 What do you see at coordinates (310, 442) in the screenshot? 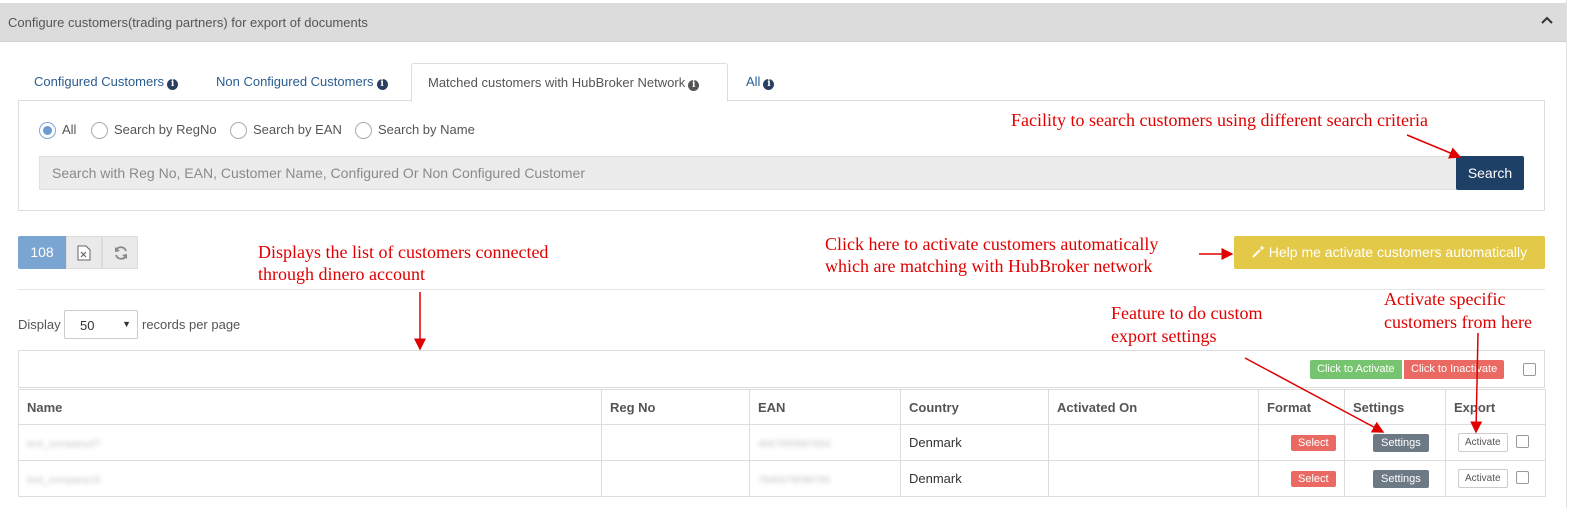
I see `cell-name: test_company47` at bounding box center [310, 442].